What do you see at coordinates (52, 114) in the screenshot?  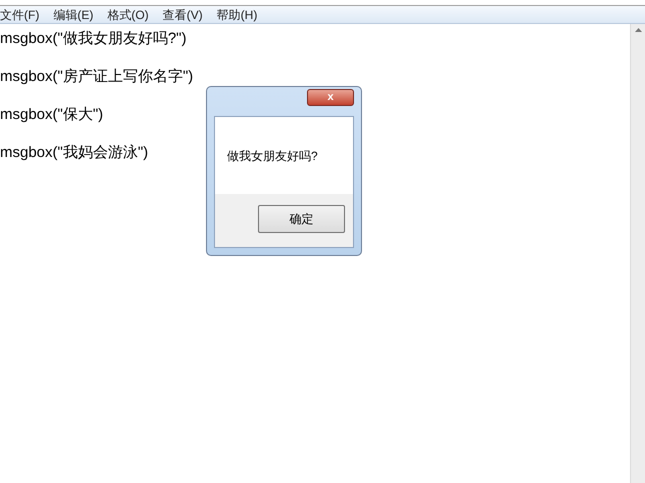 I see `code-line: msgbox("保大")` at bounding box center [52, 114].